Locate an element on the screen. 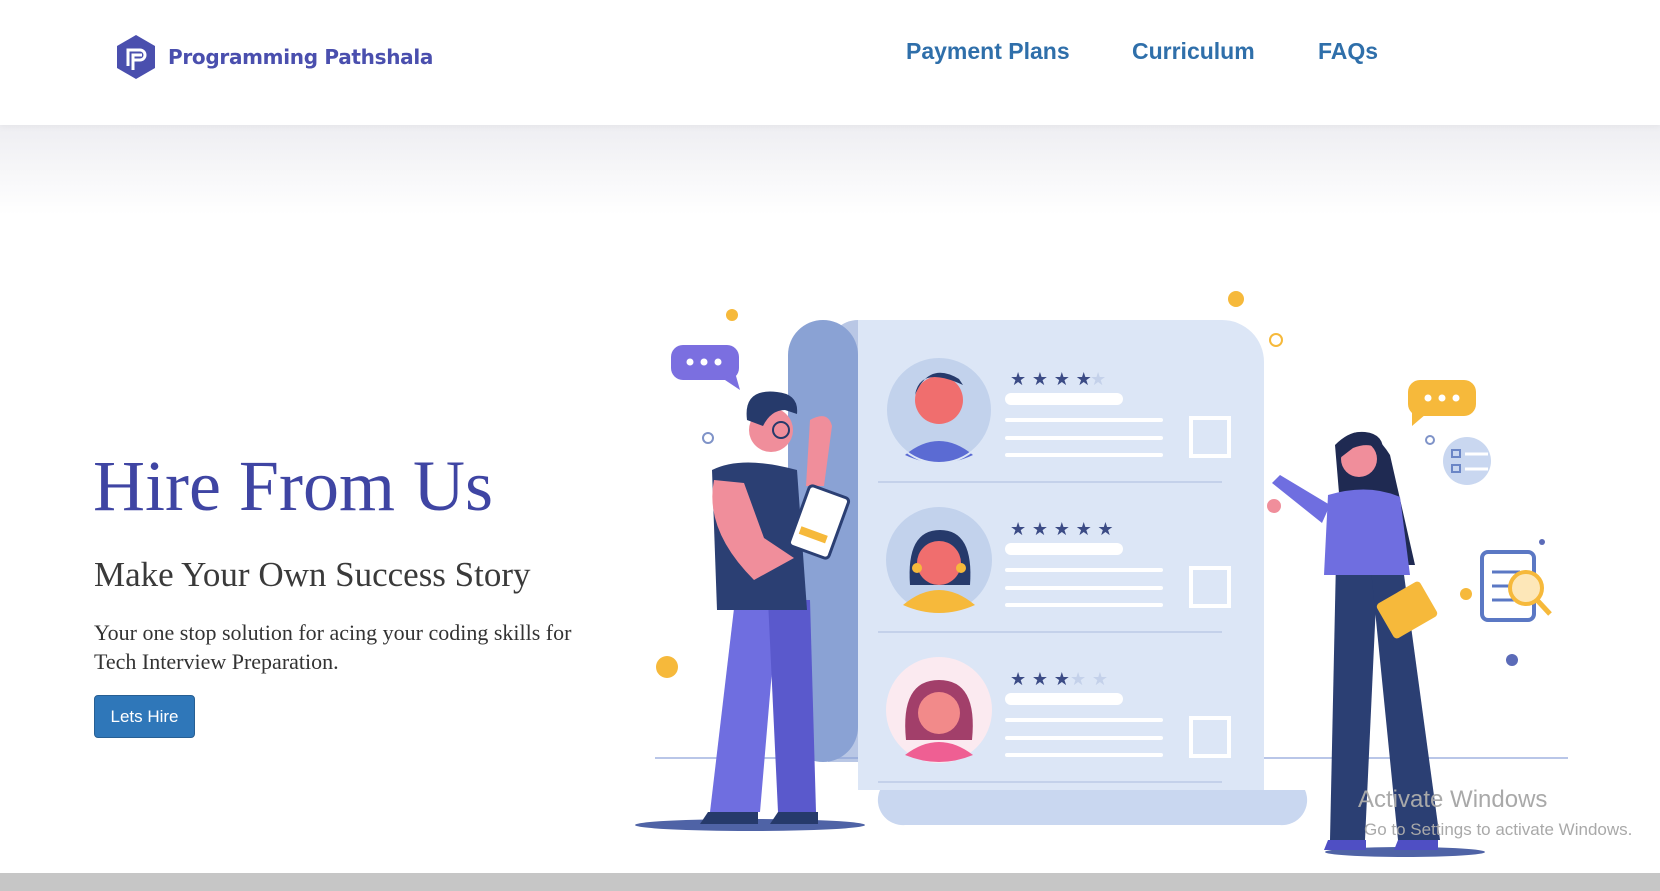 This screenshot has width=1660, height=891. lets-hire-button: Lets Hire is located at coordinates (144, 716).